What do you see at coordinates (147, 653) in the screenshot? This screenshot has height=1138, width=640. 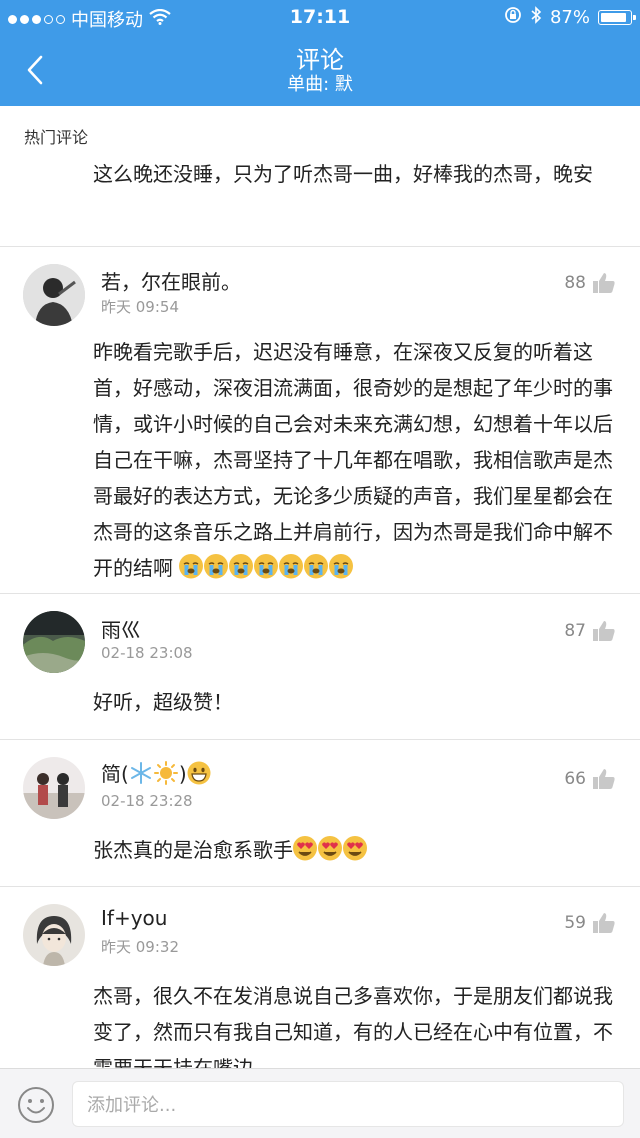 I see `comment-time: 02-18 23:08` at bounding box center [147, 653].